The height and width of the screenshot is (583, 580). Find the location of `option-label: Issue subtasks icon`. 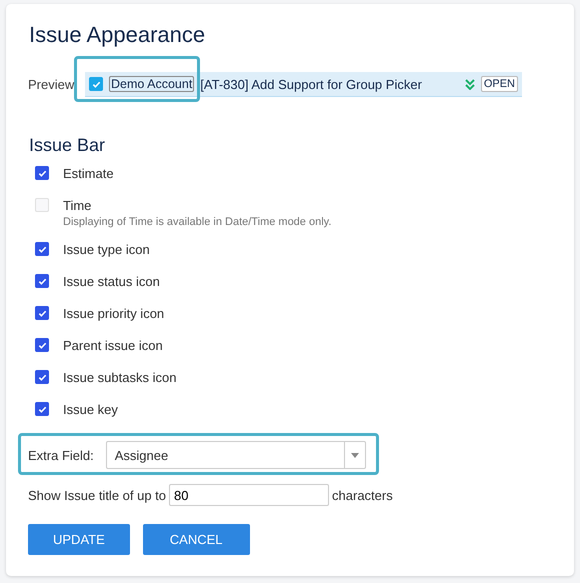

option-label: Issue subtasks icon is located at coordinates (119, 378).